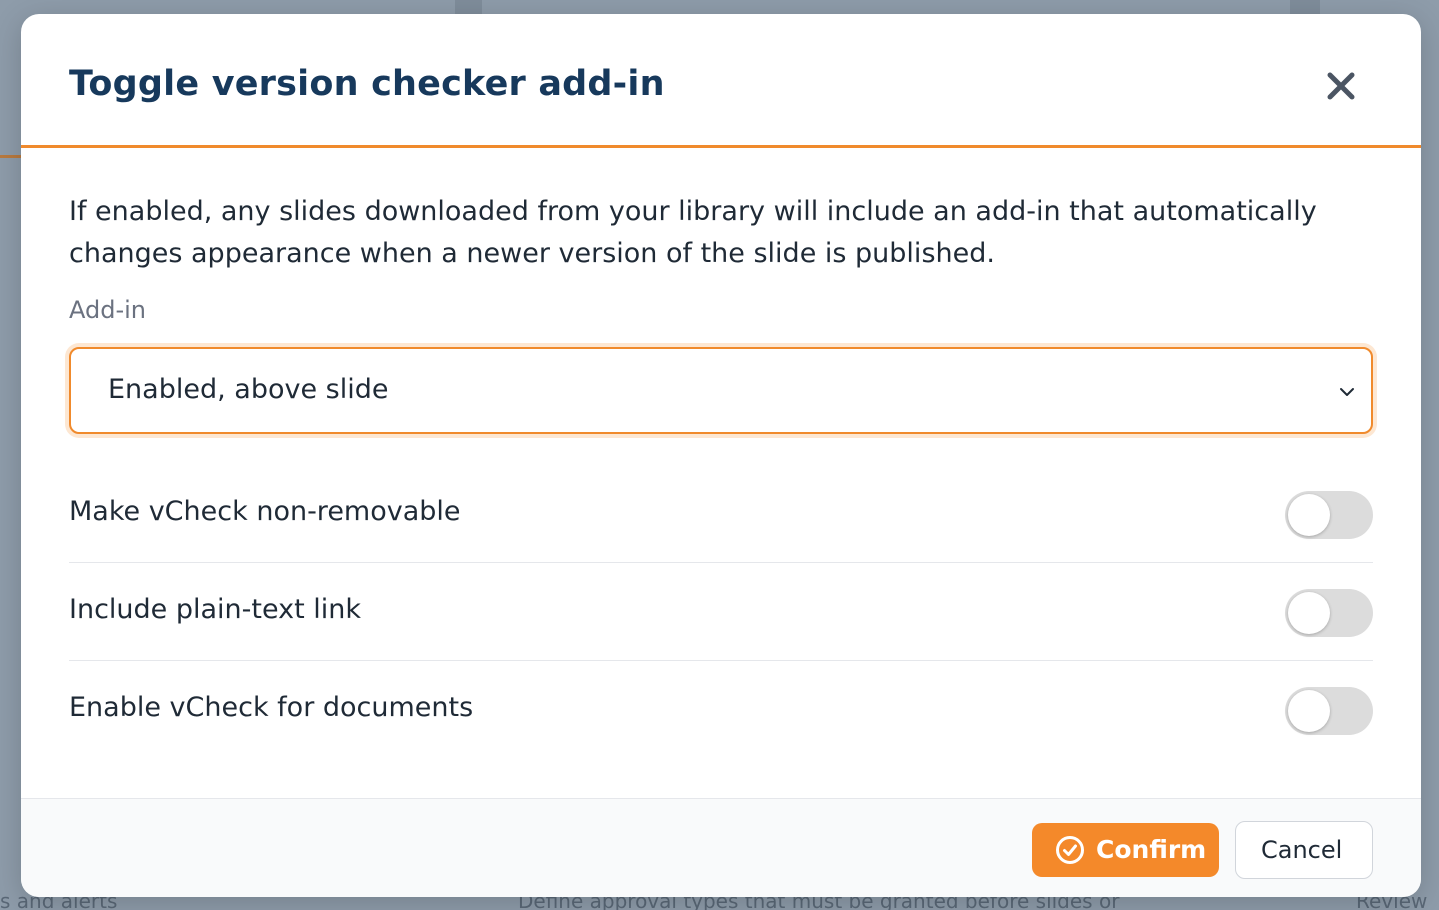 The height and width of the screenshot is (910, 1439). Describe the element at coordinates (265, 511) in the screenshot. I see `toggle-label: Make vCheck non-removable` at that location.